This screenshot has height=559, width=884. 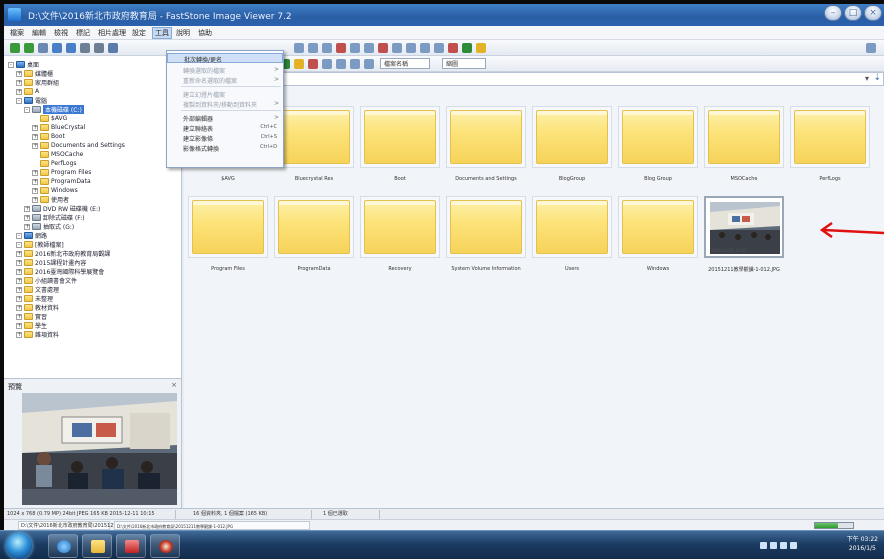 What do you see at coordinates (744, 241) in the screenshot?
I see `photo-thumbnail: 2015/12/11 10:15 20151211教學觀課-1-012.JPG` at bounding box center [744, 241].